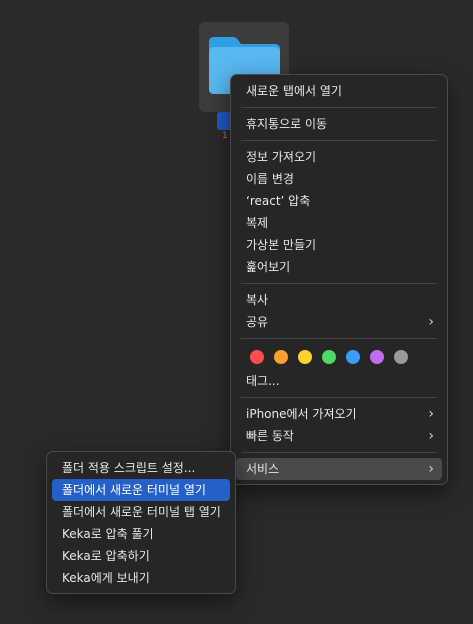 The image size is (473, 624). Describe the element at coordinates (263, 469) in the screenshot. I see `menu-item-services-label: 서비스` at that location.